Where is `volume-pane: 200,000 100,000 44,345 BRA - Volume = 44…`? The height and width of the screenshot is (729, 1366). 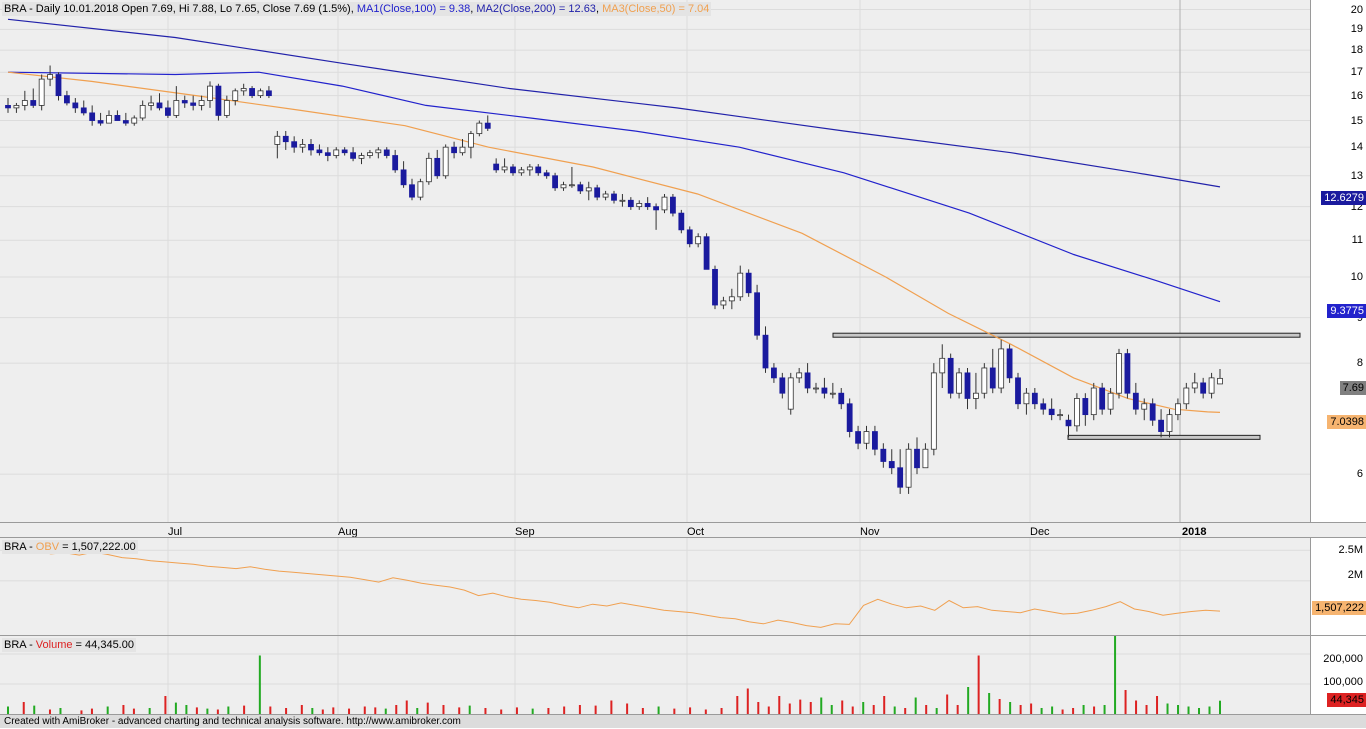
volume-pane: 200,000 100,000 44,345 BRA - Volume = 44… is located at coordinates (683, 675).